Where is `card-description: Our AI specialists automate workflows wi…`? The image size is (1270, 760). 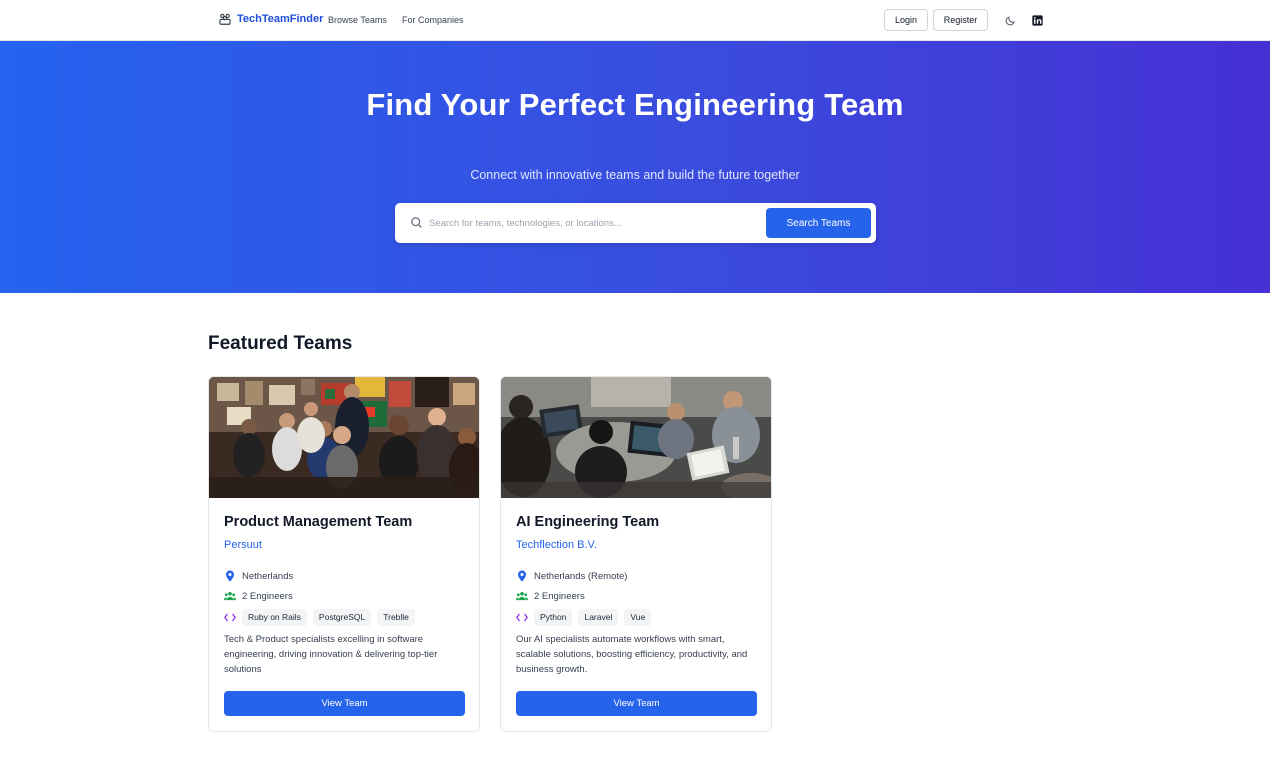
card-description: Our AI specialists automate workflows wi… is located at coordinates (632, 654).